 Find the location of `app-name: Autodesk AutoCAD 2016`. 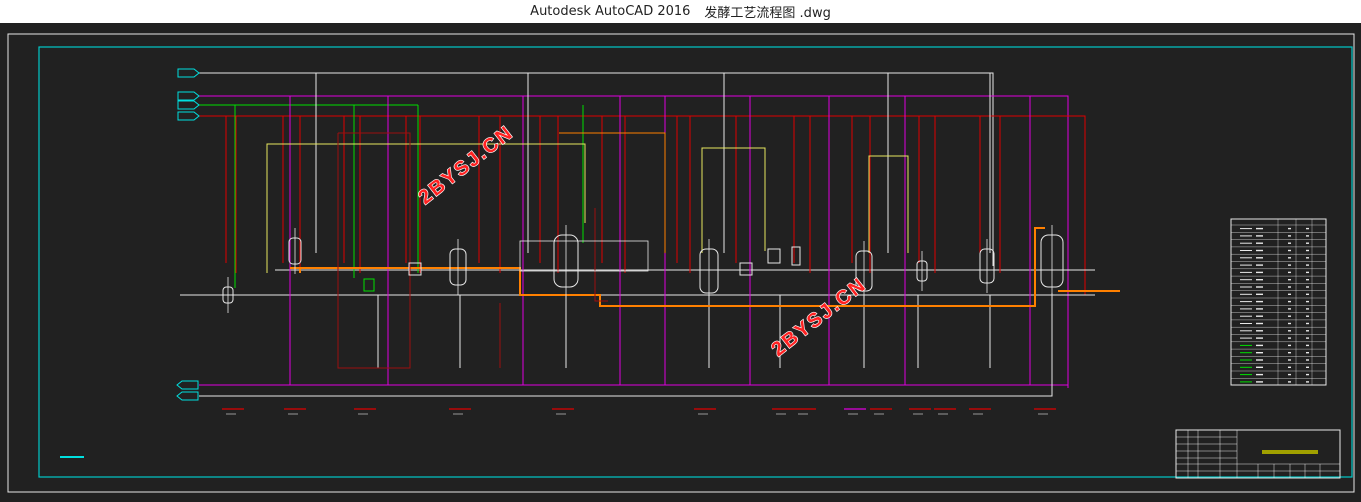

app-name: Autodesk AutoCAD 2016 is located at coordinates (610, 11).